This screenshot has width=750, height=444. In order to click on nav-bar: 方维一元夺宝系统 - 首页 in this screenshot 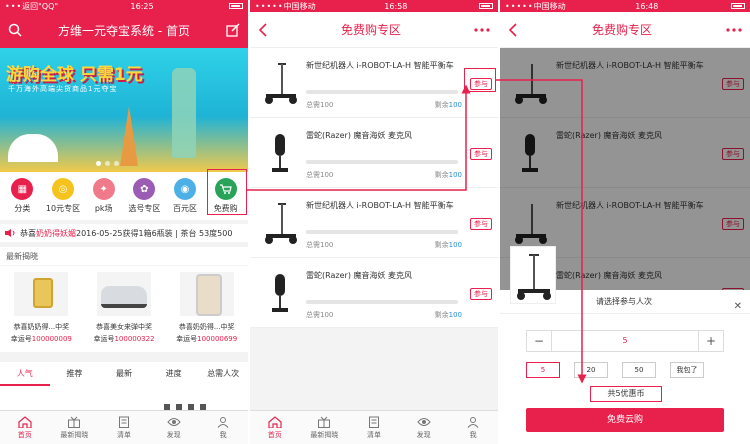, I will do `click(124, 30)`.